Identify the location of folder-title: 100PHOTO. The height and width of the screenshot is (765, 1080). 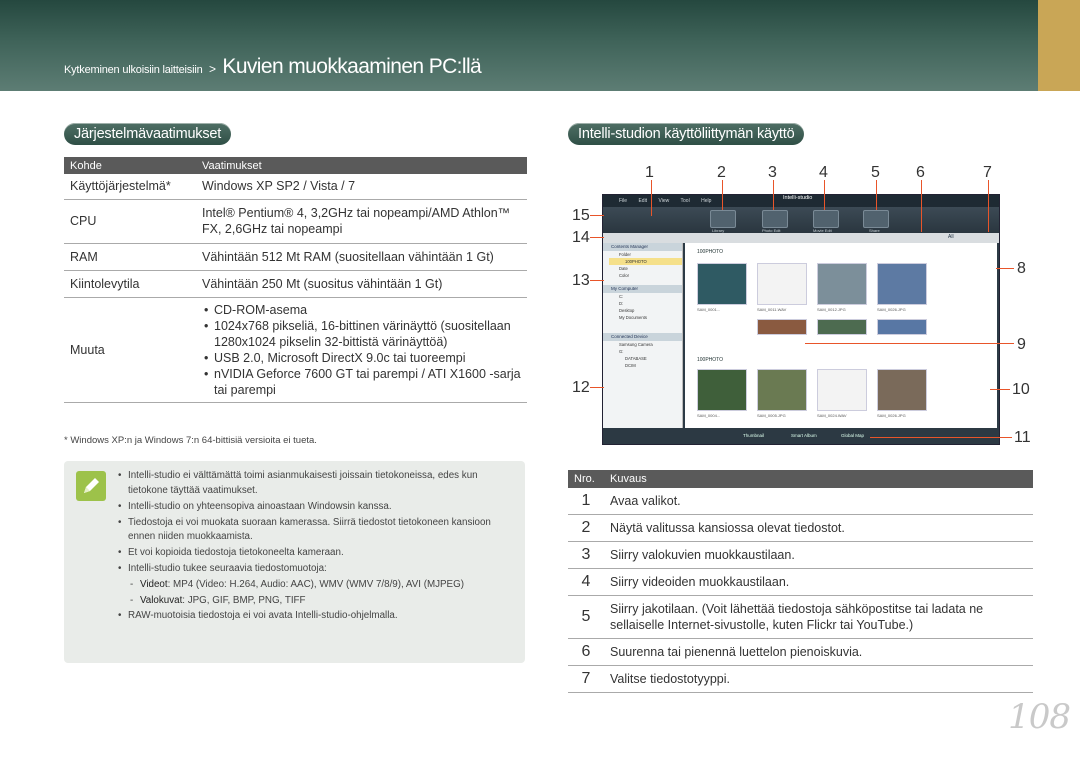
(710, 252).